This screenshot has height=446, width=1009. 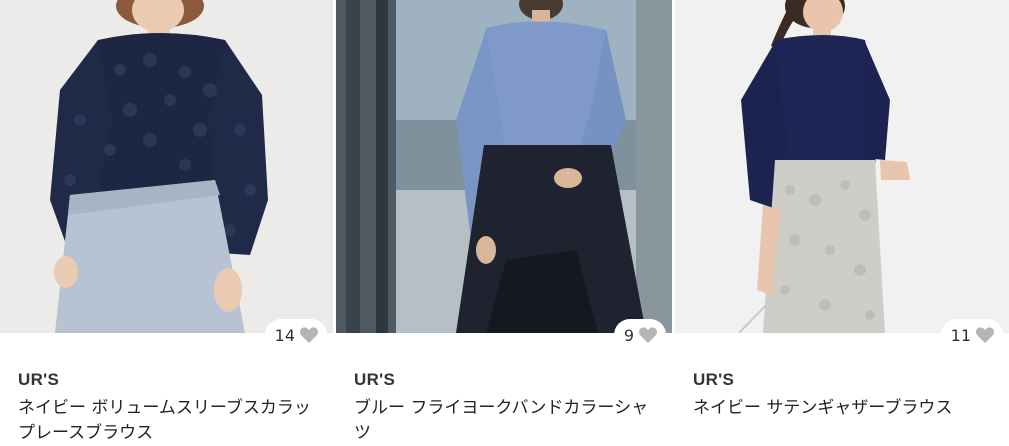 What do you see at coordinates (504, 421) in the screenshot?
I see `product-name: ブルー フライヨークバンドカラーシャツ` at bounding box center [504, 421].